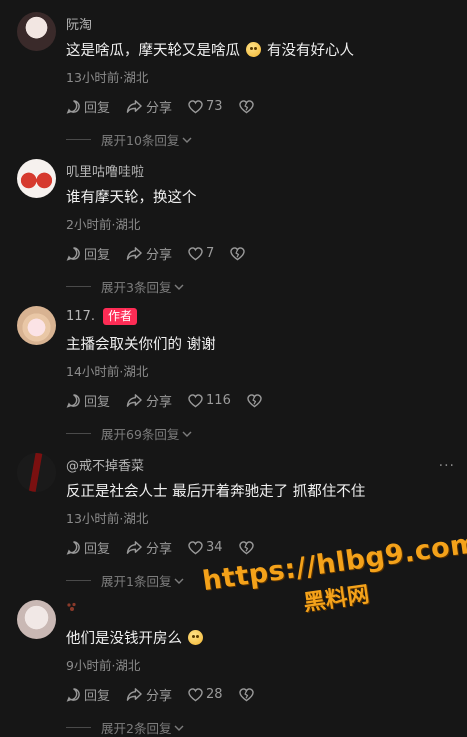  What do you see at coordinates (125, 580) in the screenshot?
I see `expand-replies-button: 展开1条回复` at bounding box center [125, 580].